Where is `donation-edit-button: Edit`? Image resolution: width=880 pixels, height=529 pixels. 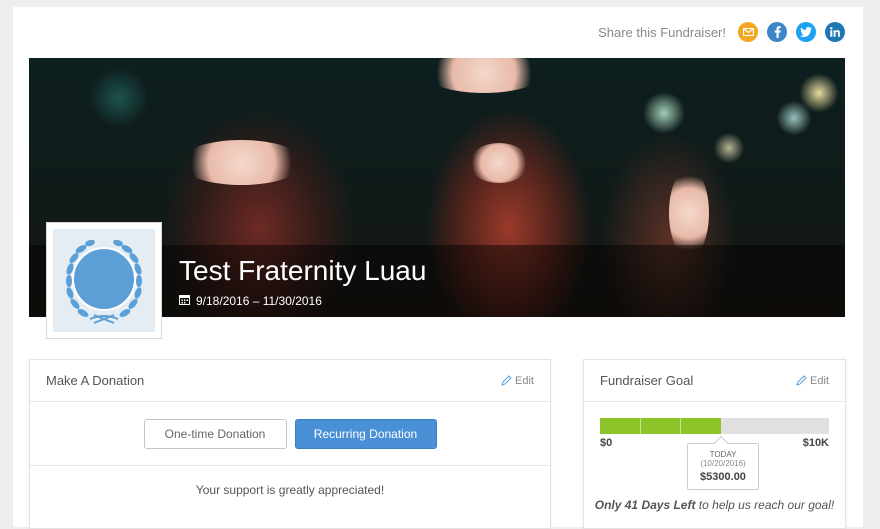
donation-edit-button: Edit is located at coordinates (517, 381).